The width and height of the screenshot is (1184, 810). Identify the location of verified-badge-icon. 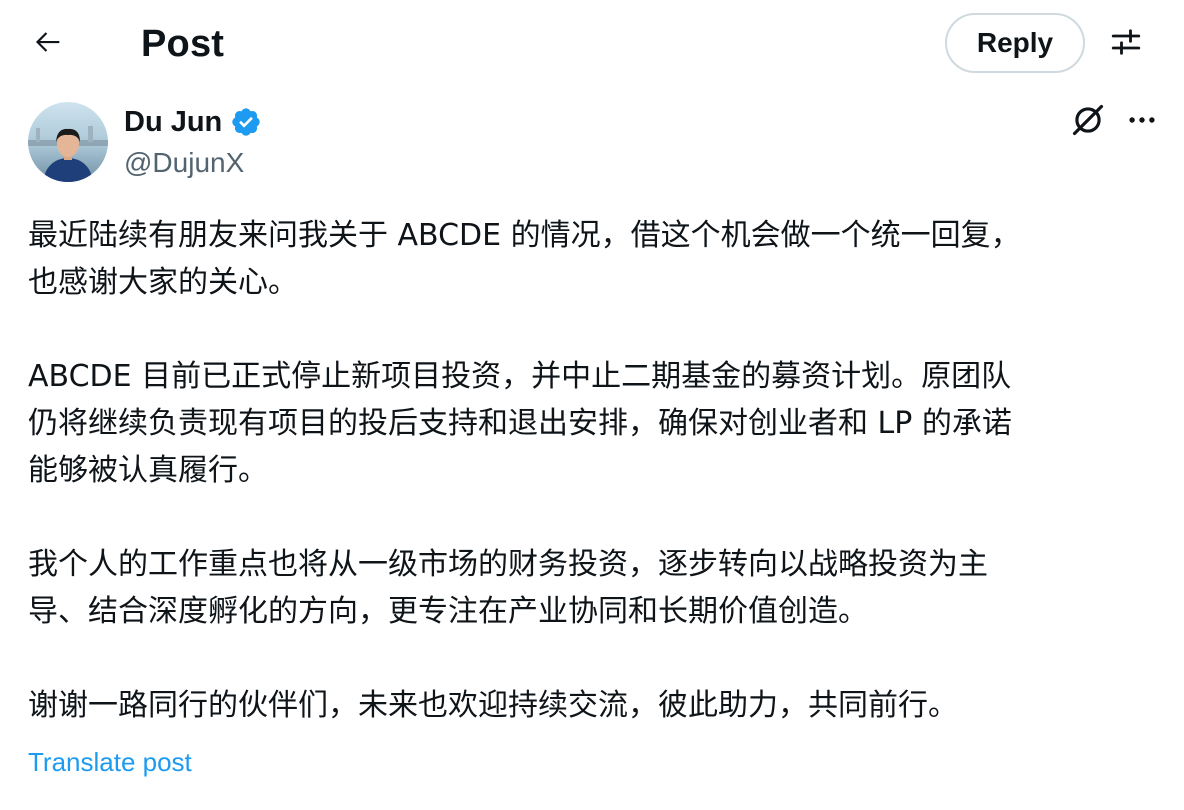
(246, 122).